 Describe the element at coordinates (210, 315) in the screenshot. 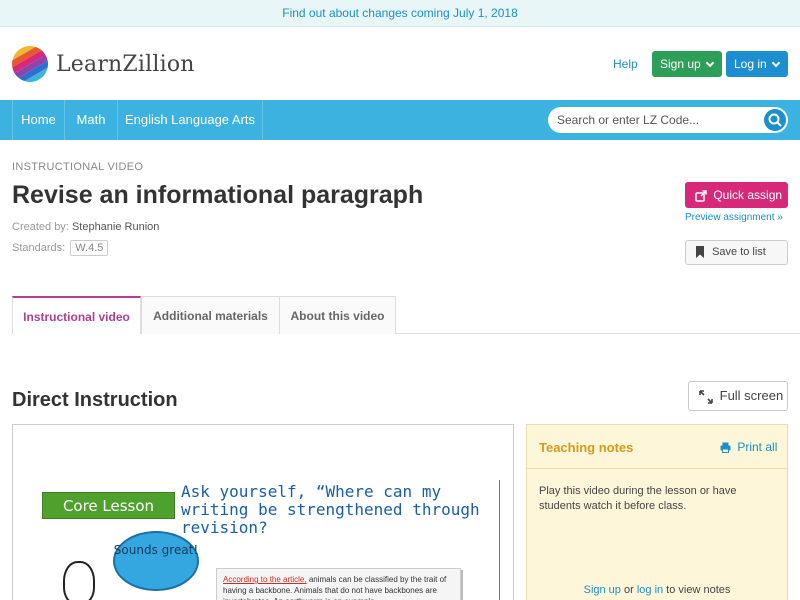

I see `tab-additional-materials: Additional materials` at that location.